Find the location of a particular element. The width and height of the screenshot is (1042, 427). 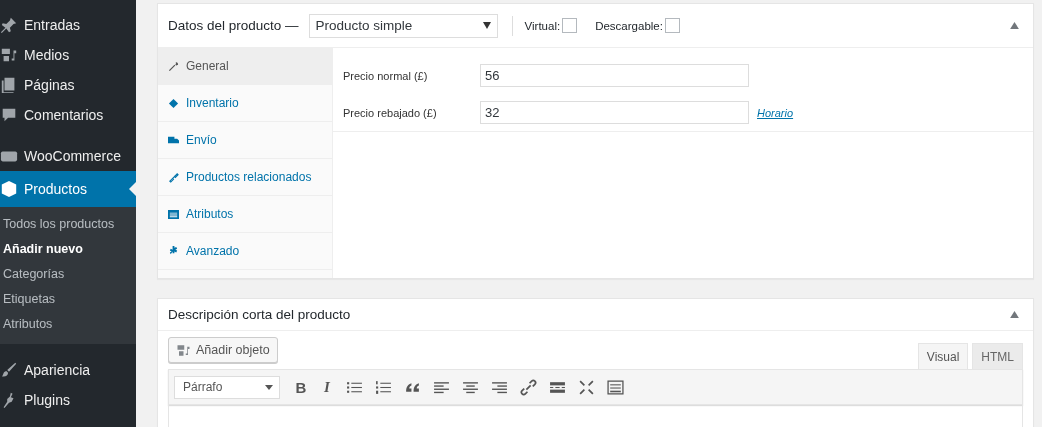

menu-item: Productos is located at coordinates (68, 189).